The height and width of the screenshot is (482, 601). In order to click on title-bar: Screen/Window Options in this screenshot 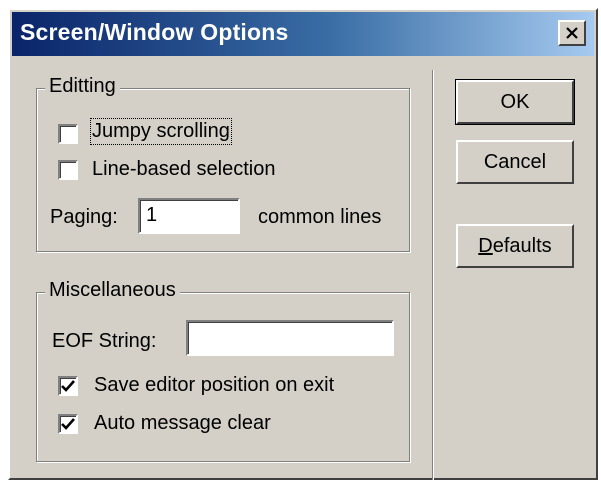, I will do `click(303, 34)`.